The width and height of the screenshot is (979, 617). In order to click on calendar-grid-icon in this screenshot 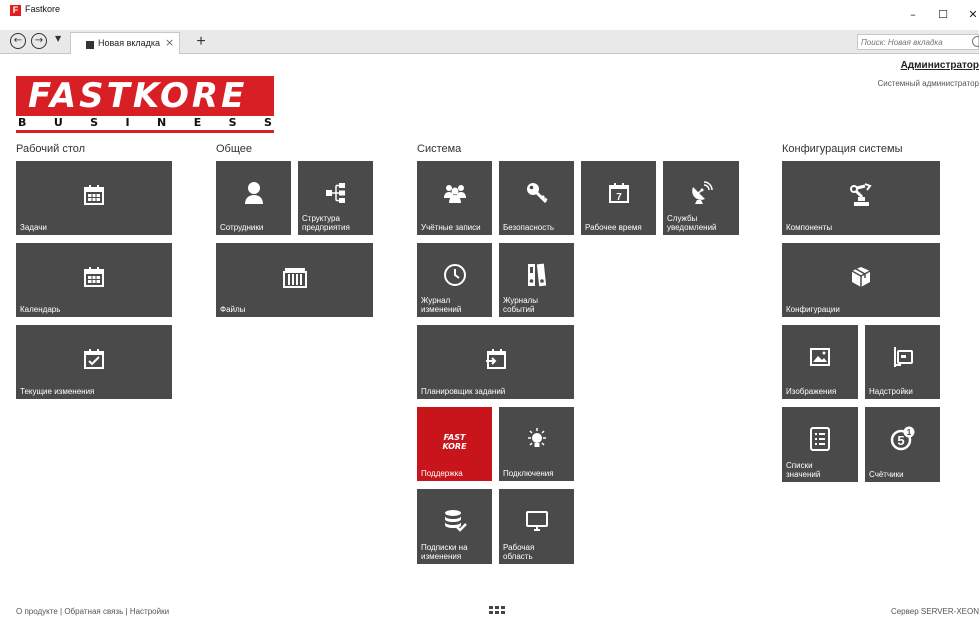, I will do `click(94, 195)`.